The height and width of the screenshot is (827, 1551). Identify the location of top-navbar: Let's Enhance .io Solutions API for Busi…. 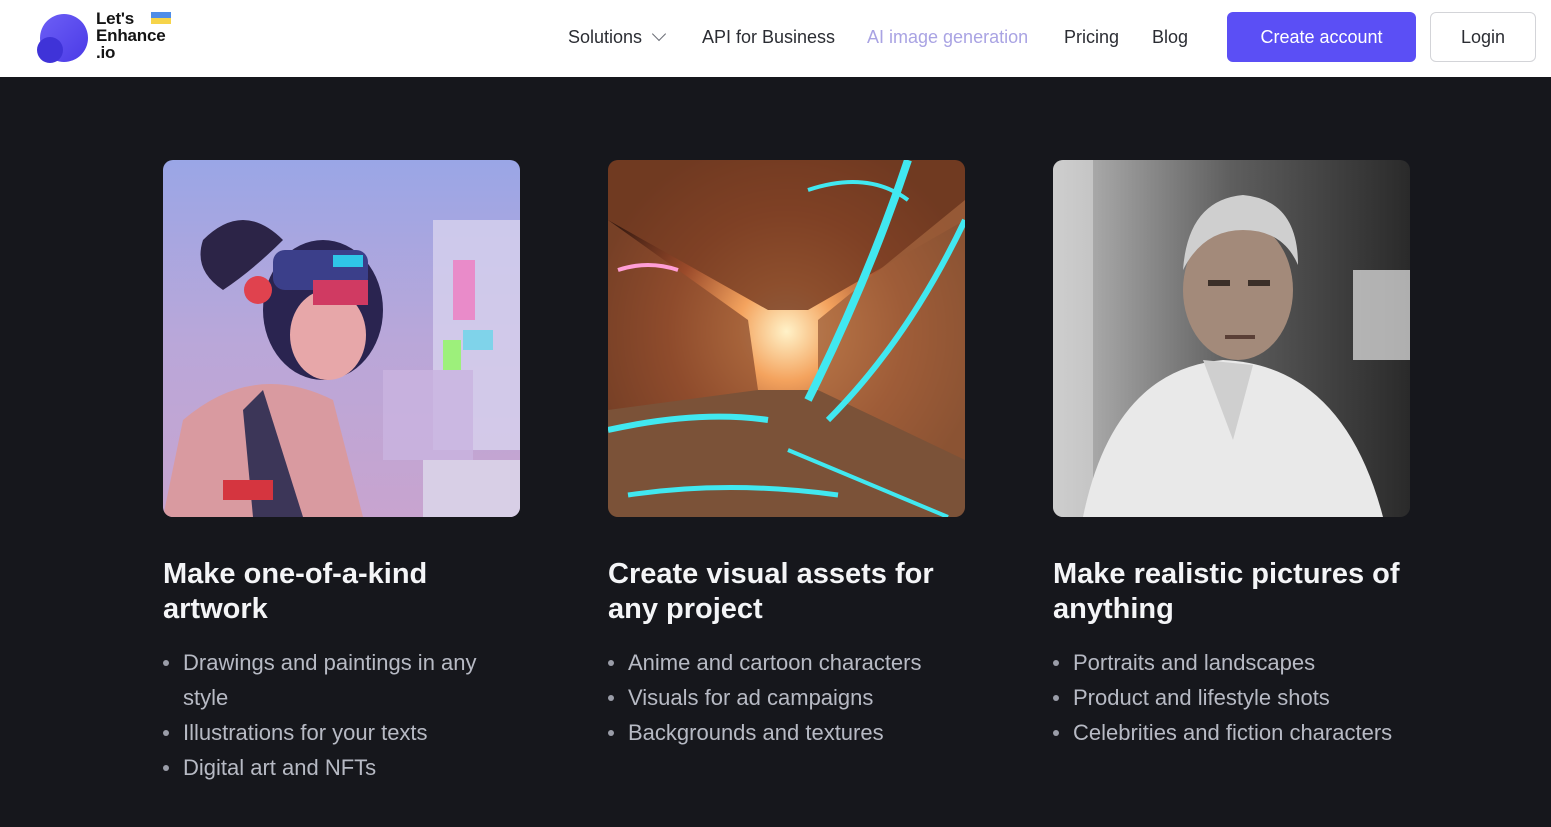
(775, 38).